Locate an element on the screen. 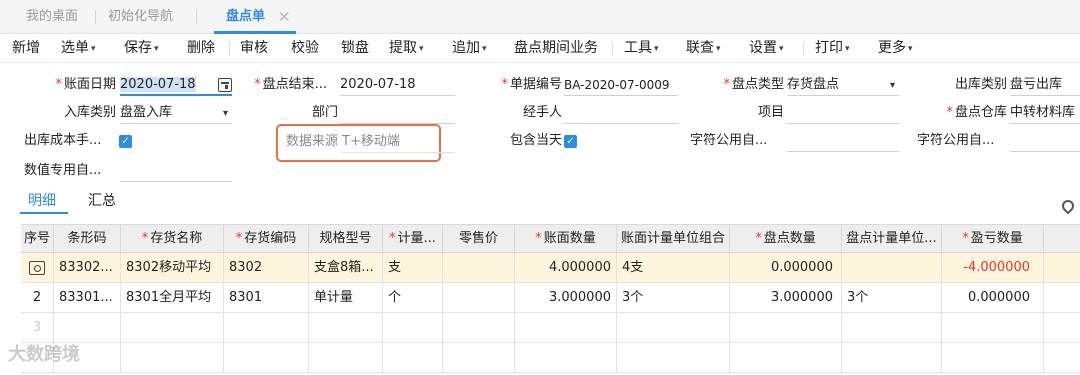 The image size is (1080, 375). cell-count-qty: 3.000000 is located at coordinates (786, 298).